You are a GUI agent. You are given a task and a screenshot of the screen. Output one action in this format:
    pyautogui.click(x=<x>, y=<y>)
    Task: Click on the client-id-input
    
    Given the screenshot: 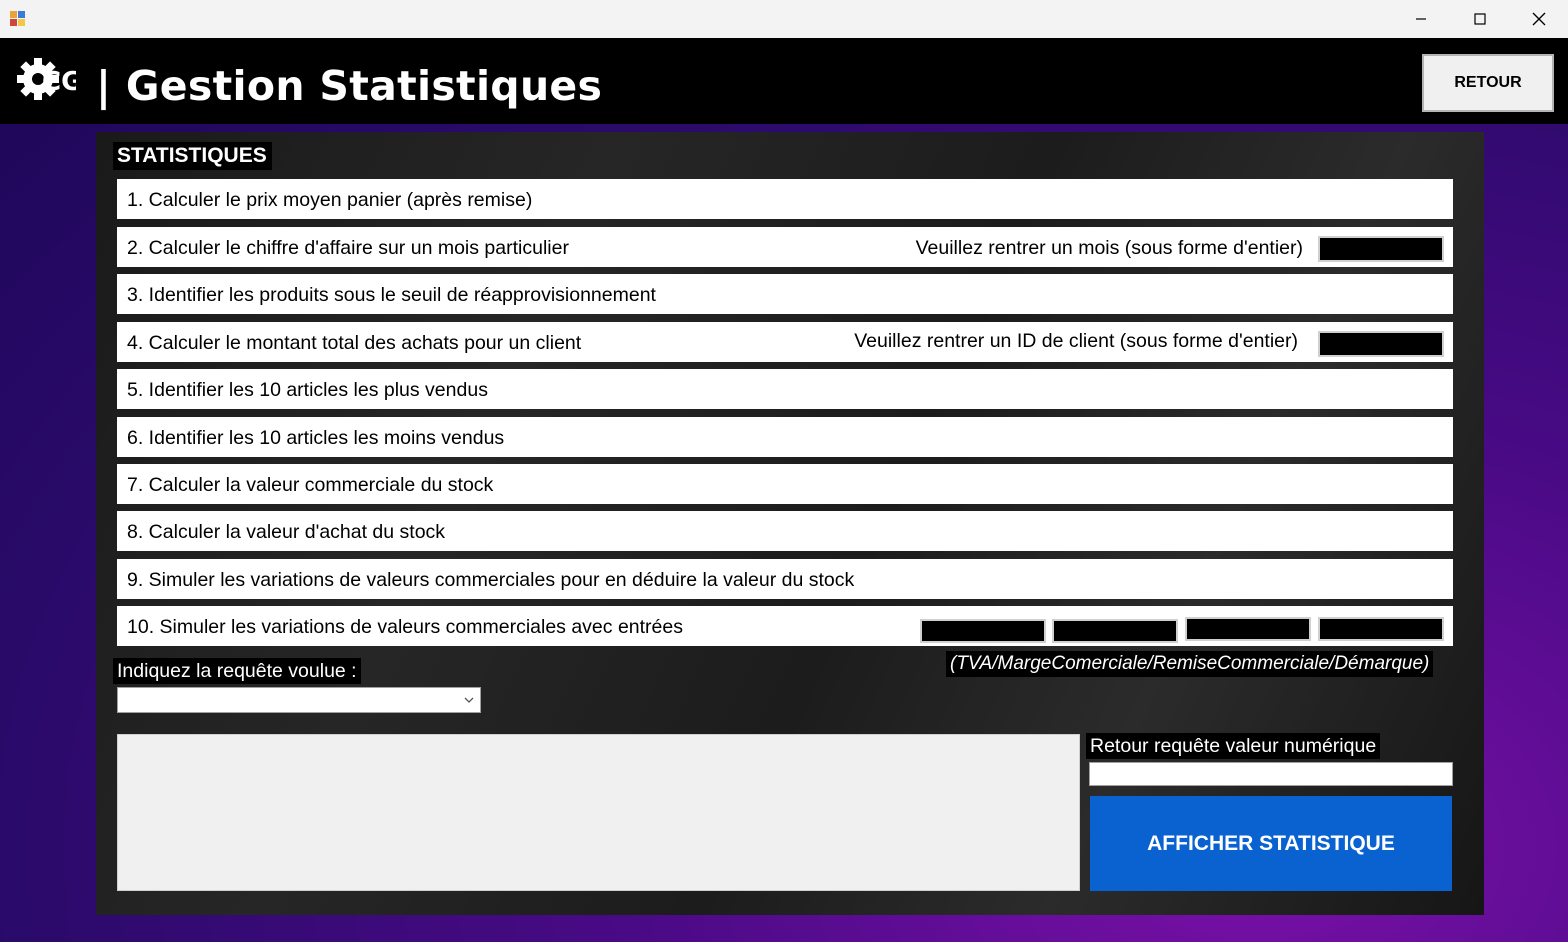 What is the action you would take?
    pyautogui.click(x=1381, y=344)
    